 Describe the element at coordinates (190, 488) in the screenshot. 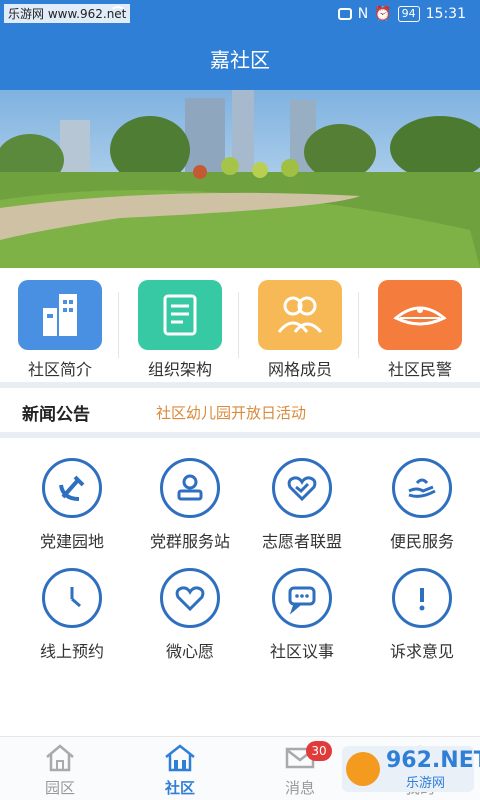

I see `person-icon` at that location.